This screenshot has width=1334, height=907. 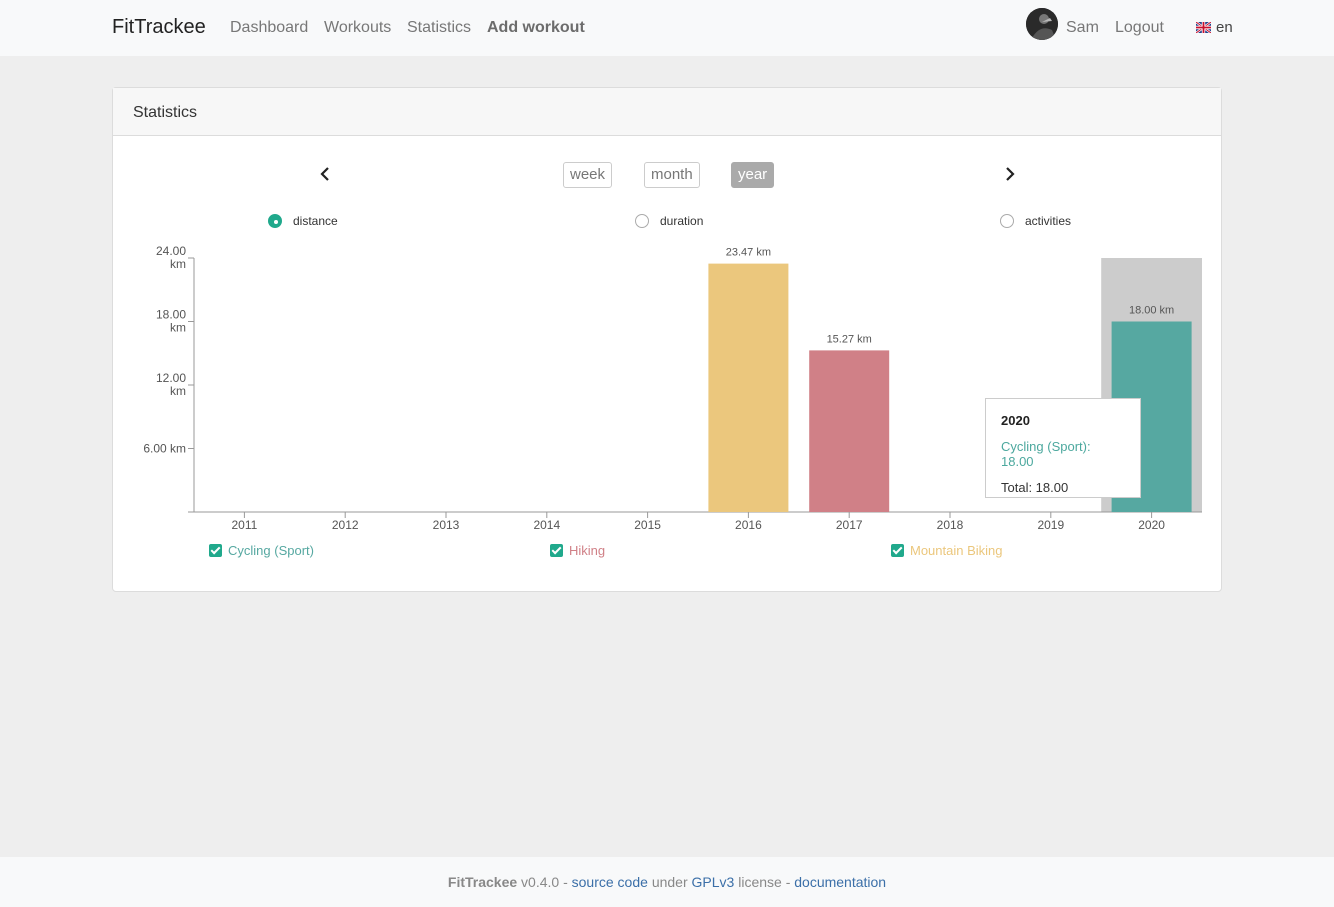 I want to click on x-tick-label-2019: 2019, so click(x=1050, y=525).